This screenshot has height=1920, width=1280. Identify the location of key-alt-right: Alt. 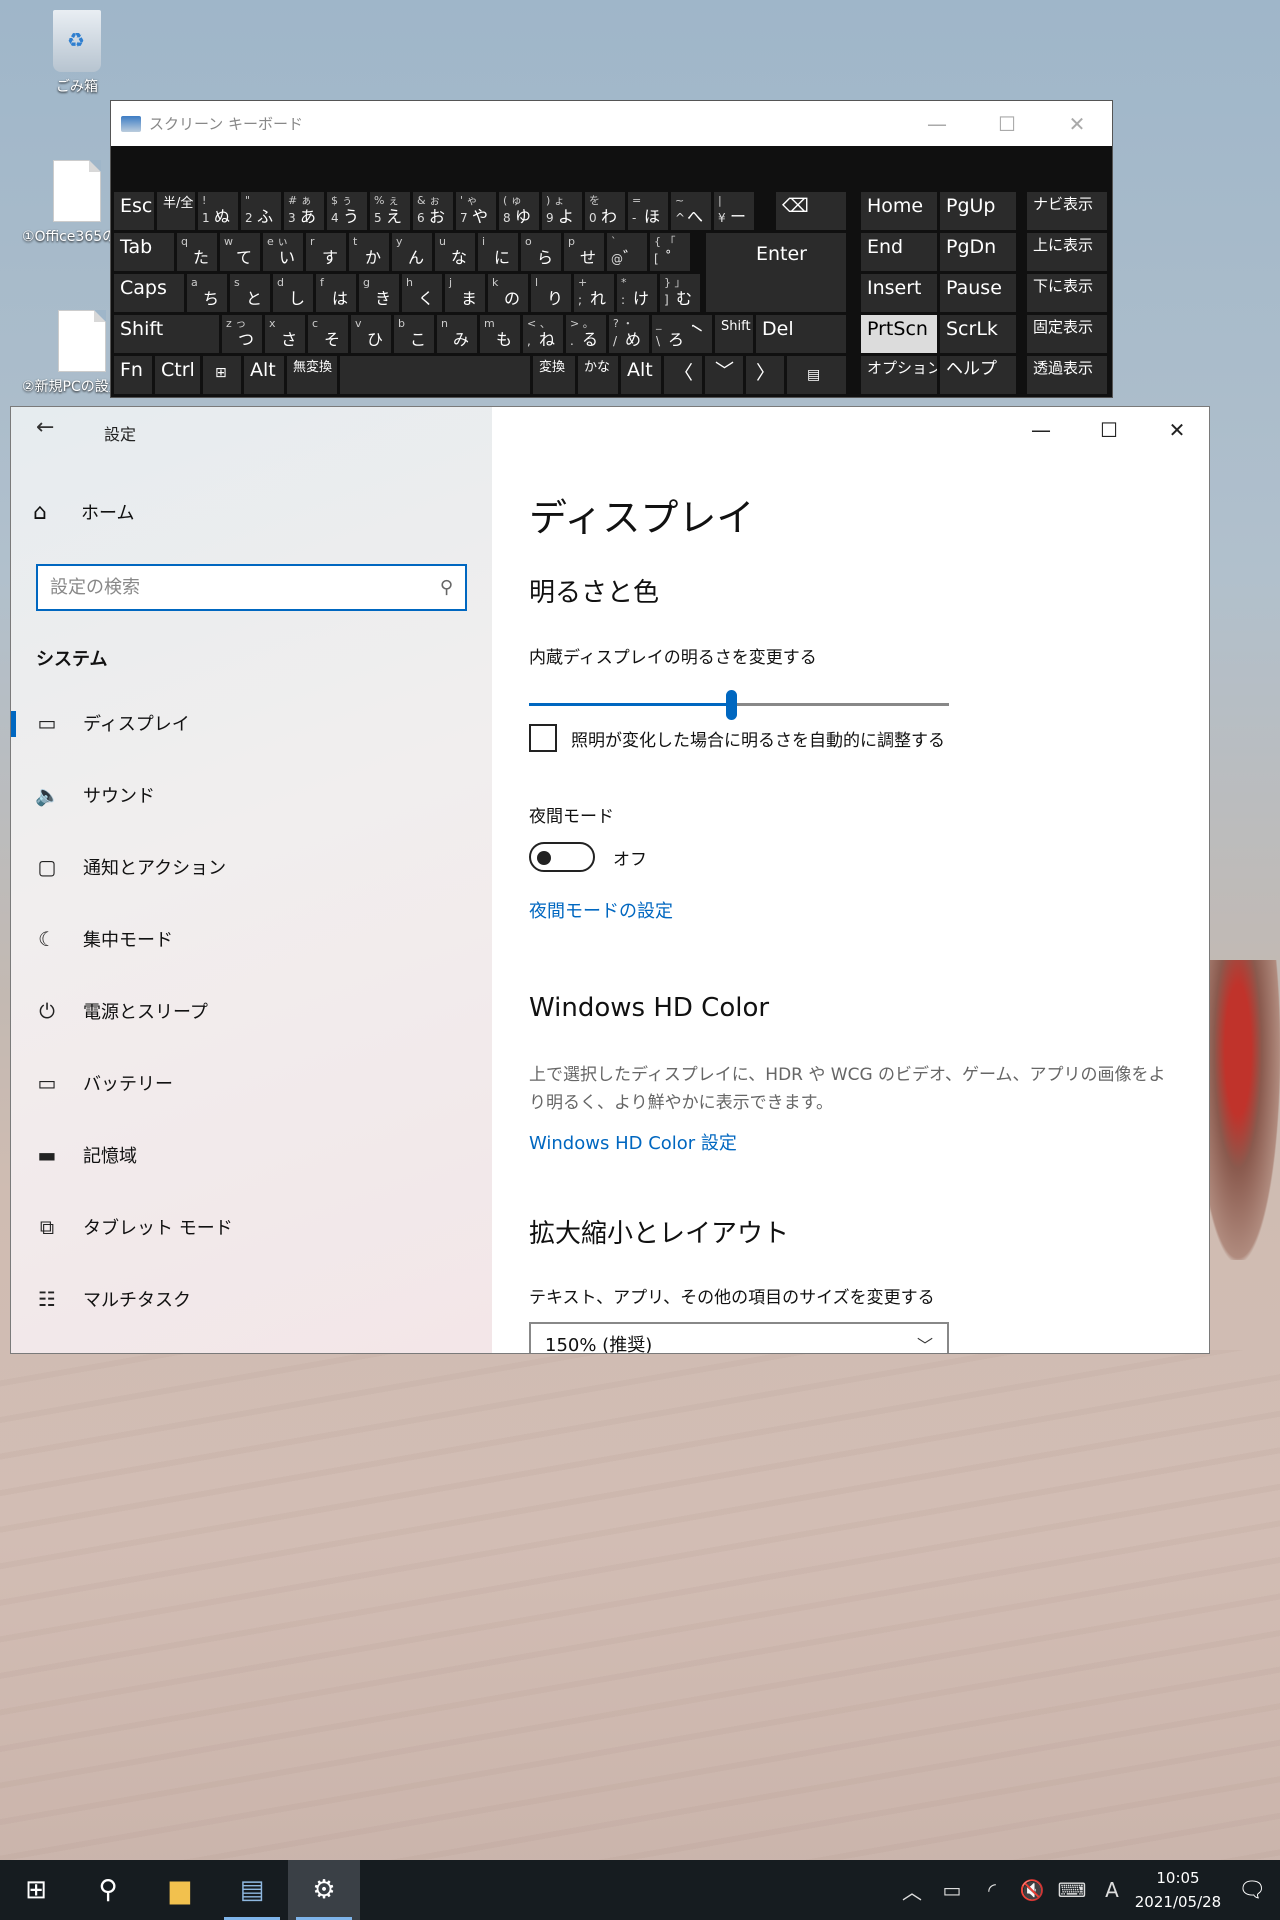
(641, 375).